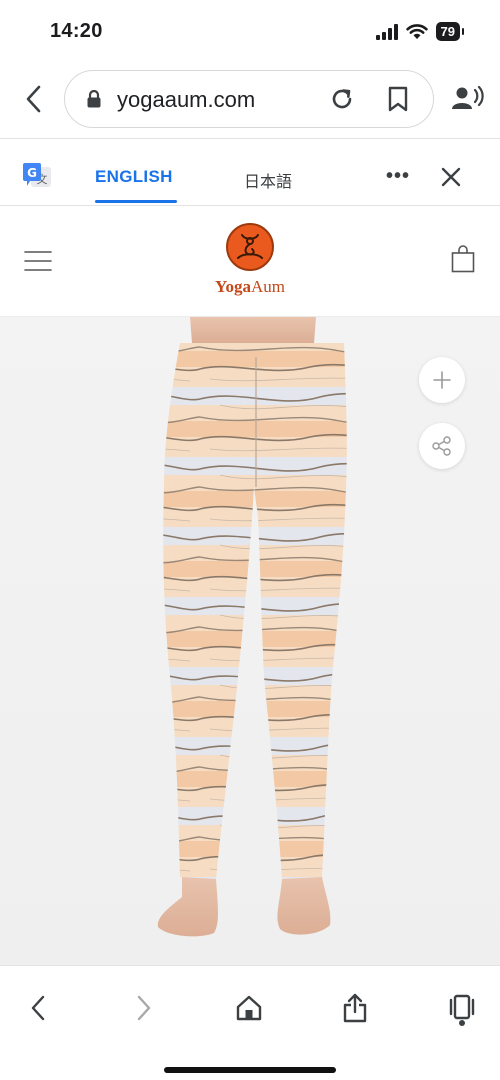 The image size is (500, 1080). I want to click on address-bar: yogaaum.com, so click(249, 99).